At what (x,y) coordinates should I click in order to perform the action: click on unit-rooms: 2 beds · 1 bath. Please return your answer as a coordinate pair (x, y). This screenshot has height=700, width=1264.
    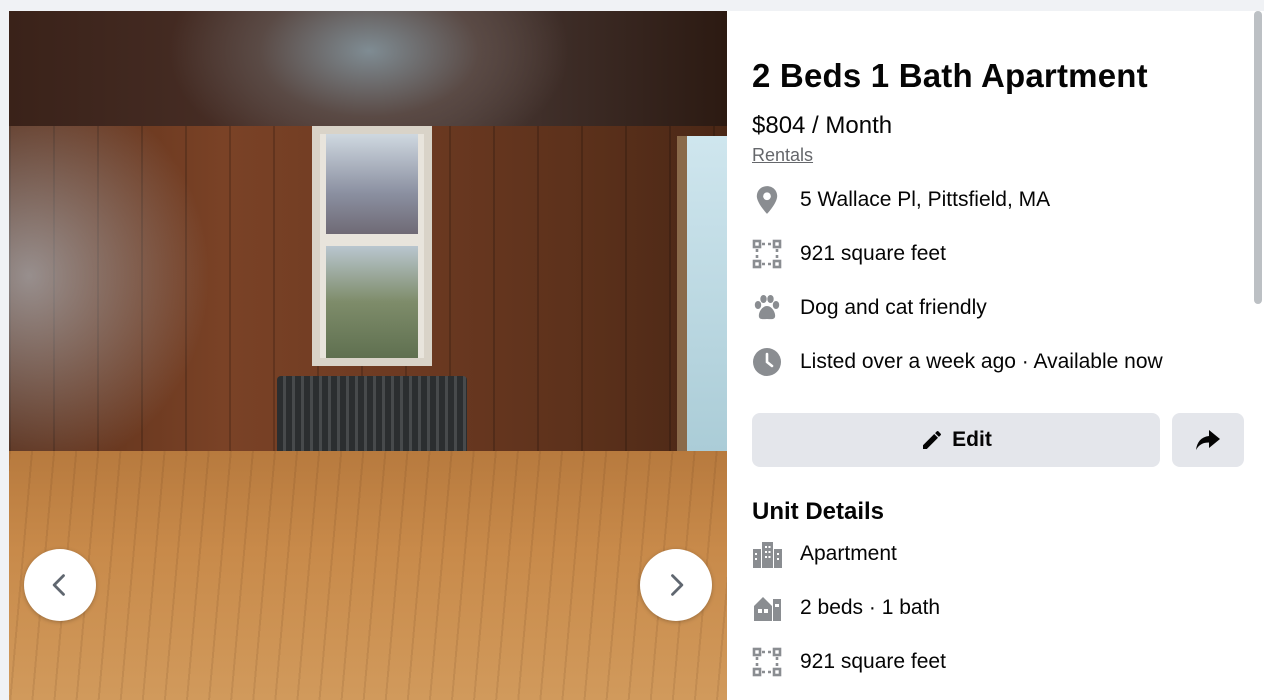
    Looking at the image, I should click on (870, 607).